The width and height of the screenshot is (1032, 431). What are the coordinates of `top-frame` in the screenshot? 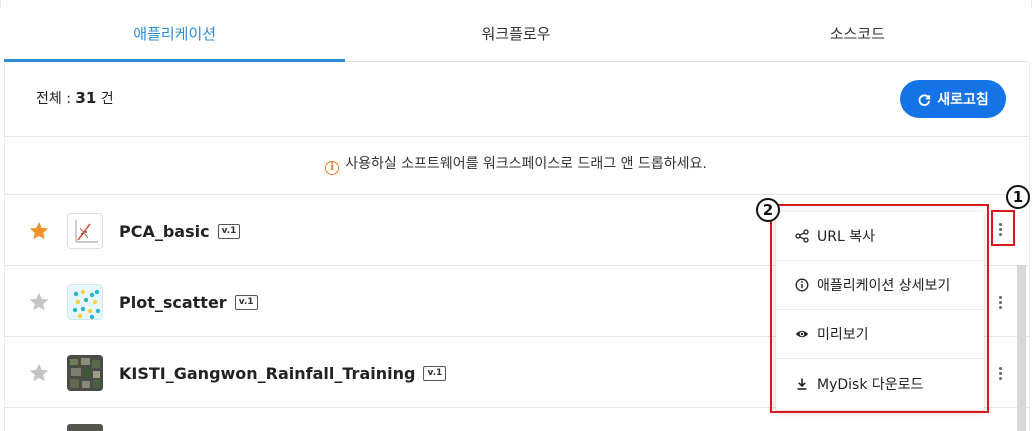 It's located at (516, 3).